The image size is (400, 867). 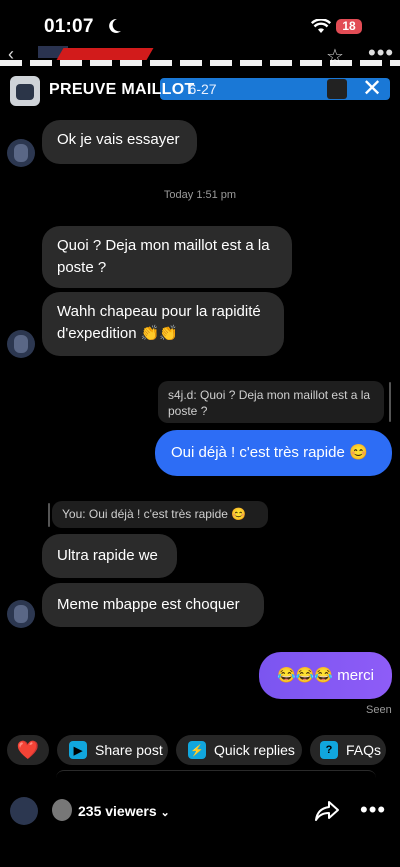 What do you see at coordinates (160, 514) in the screenshot?
I see `reply-quote: You: Oui déjà ! c'est très rapide 😊` at bounding box center [160, 514].